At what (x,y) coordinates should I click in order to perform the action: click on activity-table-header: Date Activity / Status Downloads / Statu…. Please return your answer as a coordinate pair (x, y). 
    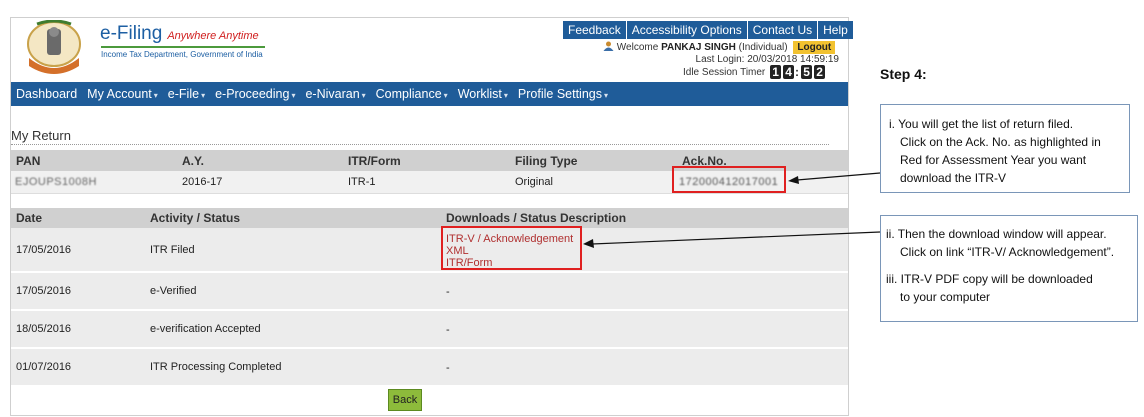
    Looking at the image, I should click on (429, 218).